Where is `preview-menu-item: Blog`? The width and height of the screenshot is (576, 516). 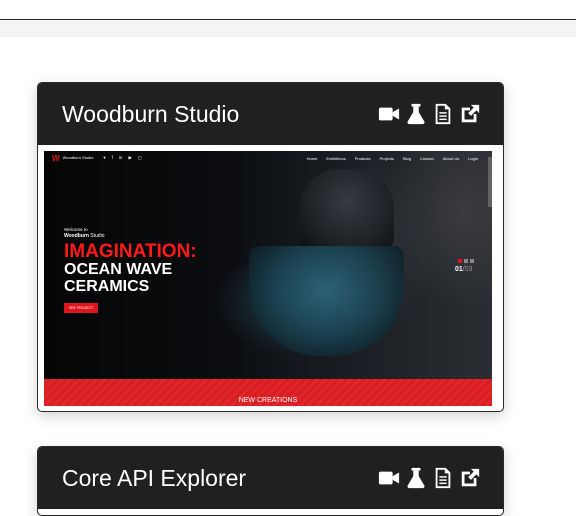 preview-menu-item: Blog is located at coordinates (406, 158).